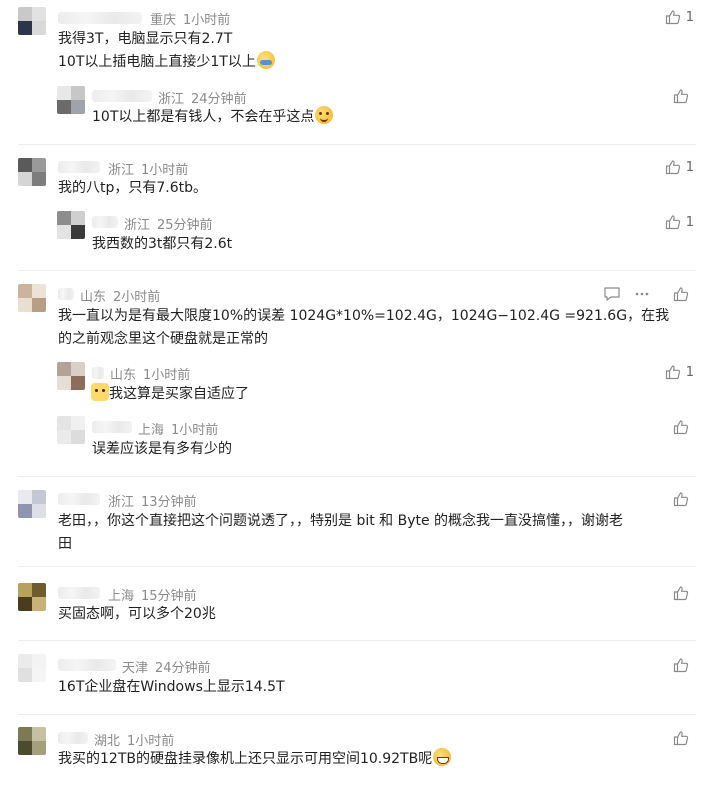 The image size is (714, 787). What do you see at coordinates (166, 51) in the screenshot?
I see `comment-text: 我得3T，电脑显示只有2.7T 10T以上插电脑上直接少1T以上` at bounding box center [166, 51].